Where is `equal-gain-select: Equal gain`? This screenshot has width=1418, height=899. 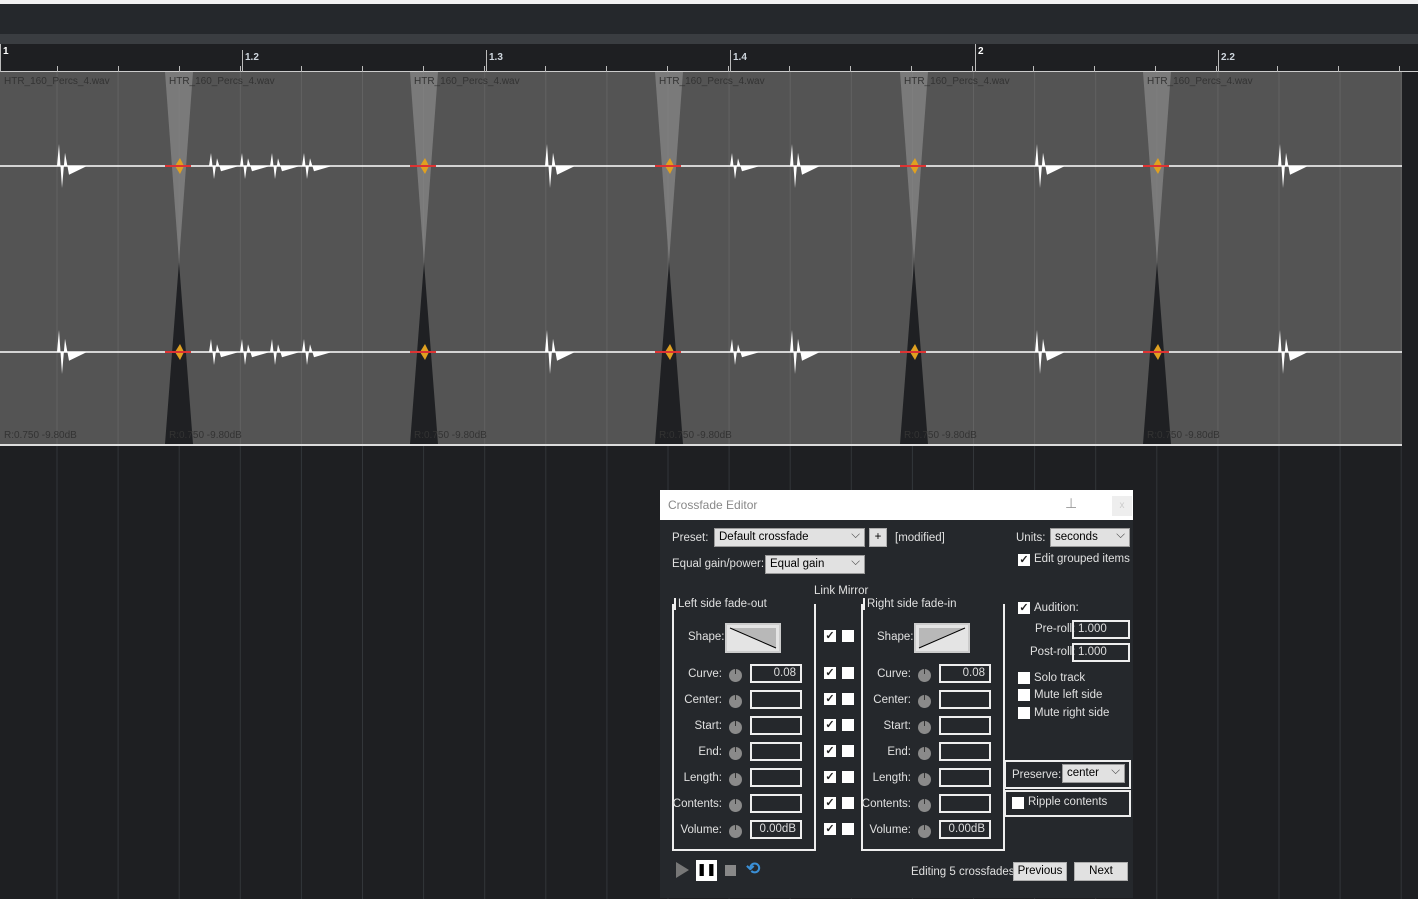
equal-gain-select: Equal gain is located at coordinates (815, 564).